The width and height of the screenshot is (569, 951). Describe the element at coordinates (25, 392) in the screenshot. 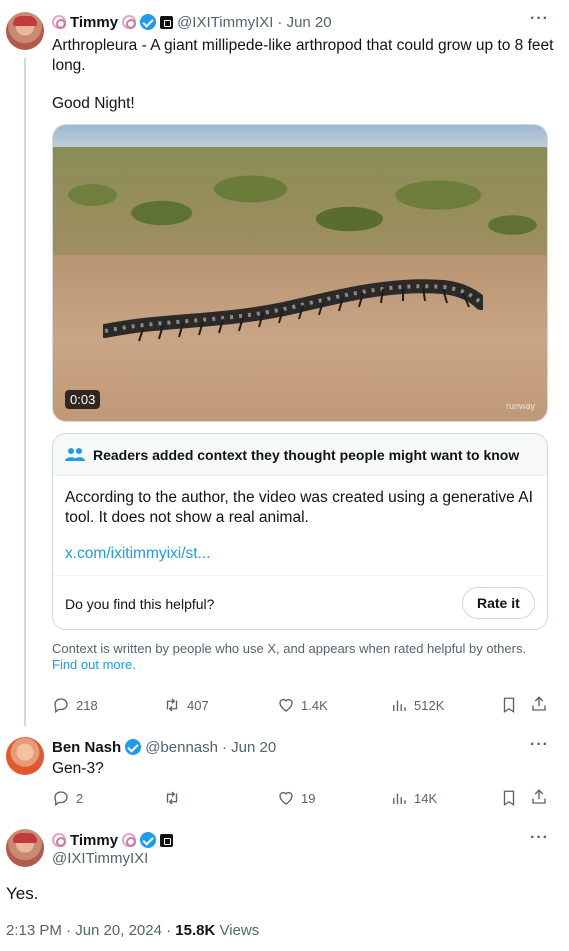

I see `thread-line` at that location.